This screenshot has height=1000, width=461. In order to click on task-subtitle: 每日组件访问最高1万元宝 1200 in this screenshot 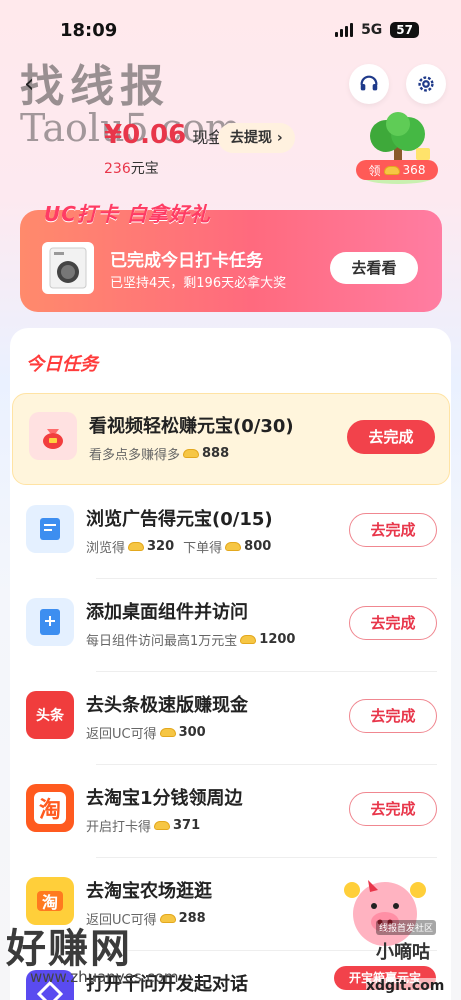, I will do `click(190, 639)`.